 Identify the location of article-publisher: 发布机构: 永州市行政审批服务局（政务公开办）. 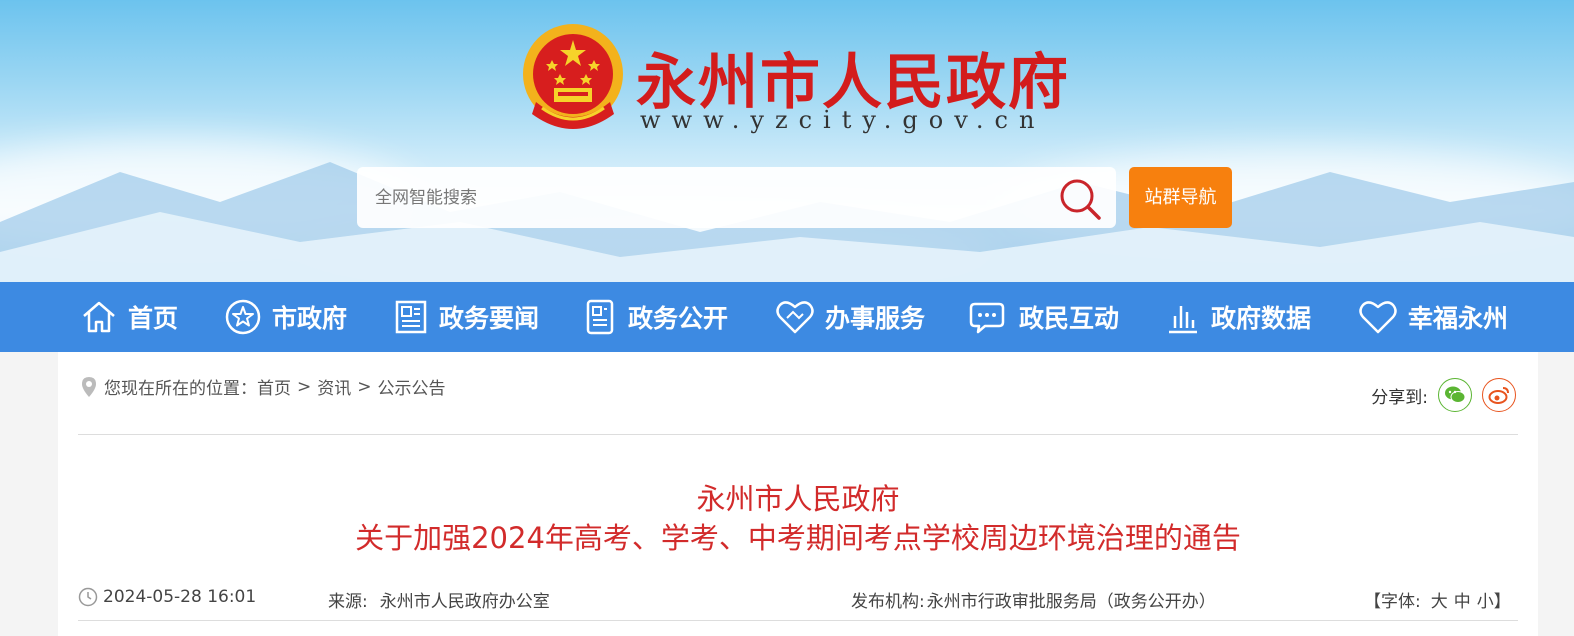
(1033, 599).